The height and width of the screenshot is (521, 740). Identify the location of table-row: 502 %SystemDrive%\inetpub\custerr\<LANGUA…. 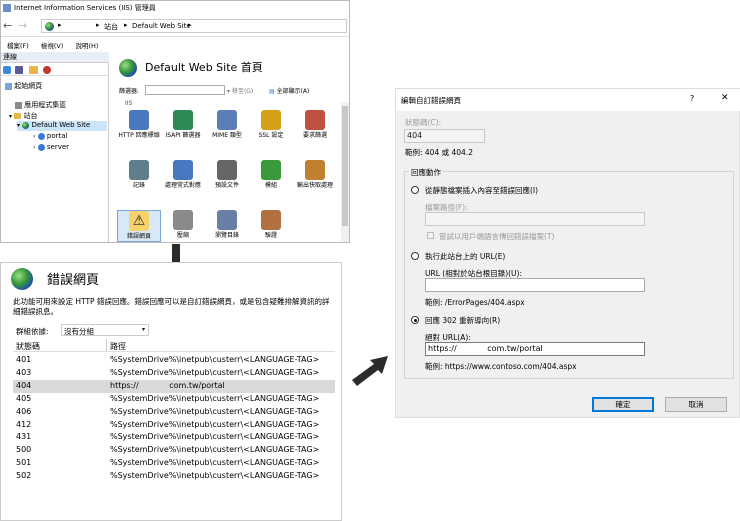
(174, 476).